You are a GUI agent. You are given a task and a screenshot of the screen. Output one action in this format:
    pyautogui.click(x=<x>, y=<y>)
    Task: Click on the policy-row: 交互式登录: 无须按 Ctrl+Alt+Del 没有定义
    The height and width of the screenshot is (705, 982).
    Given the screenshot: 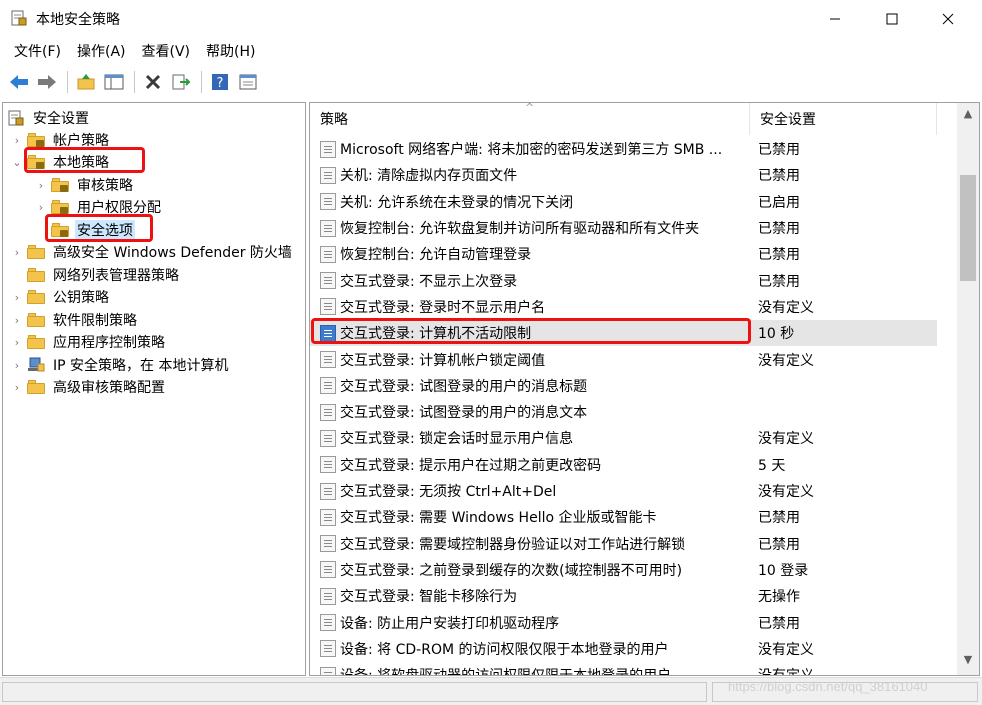 What is the action you would take?
    pyautogui.click(x=623, y=491)
    